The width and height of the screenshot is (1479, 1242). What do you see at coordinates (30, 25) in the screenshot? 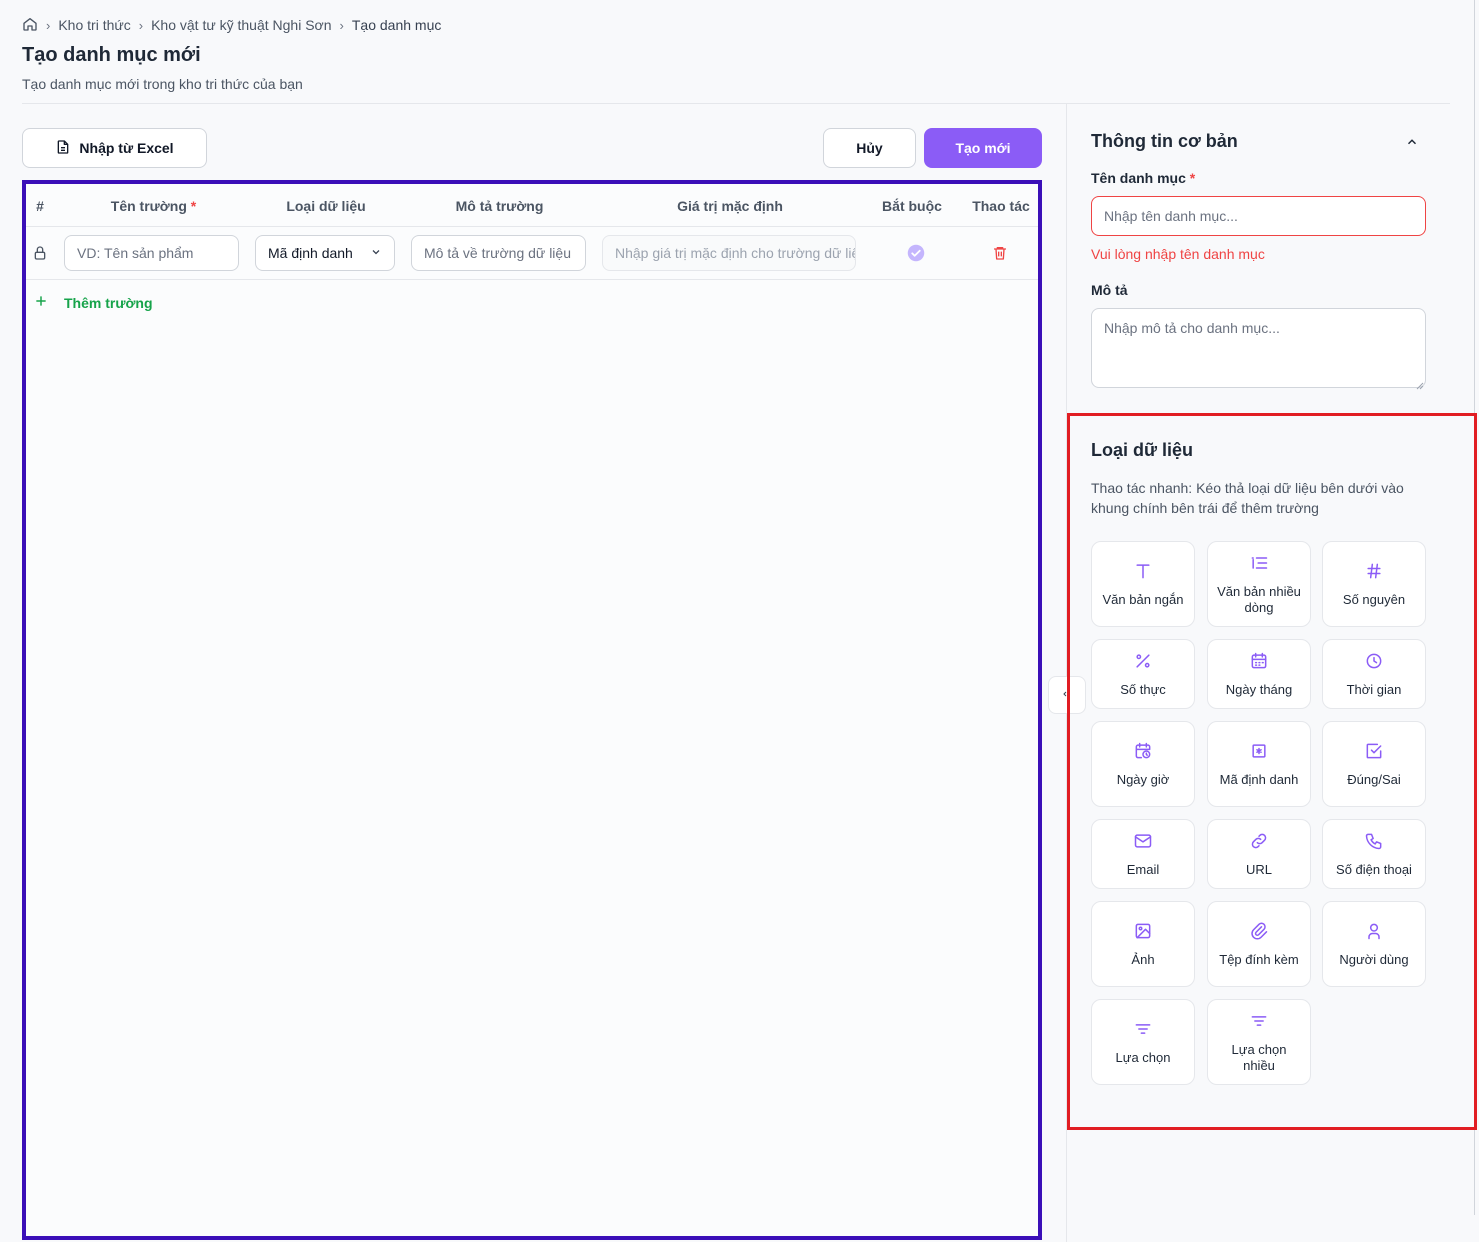
I see `home-icon` at bounding box center [30, 25].